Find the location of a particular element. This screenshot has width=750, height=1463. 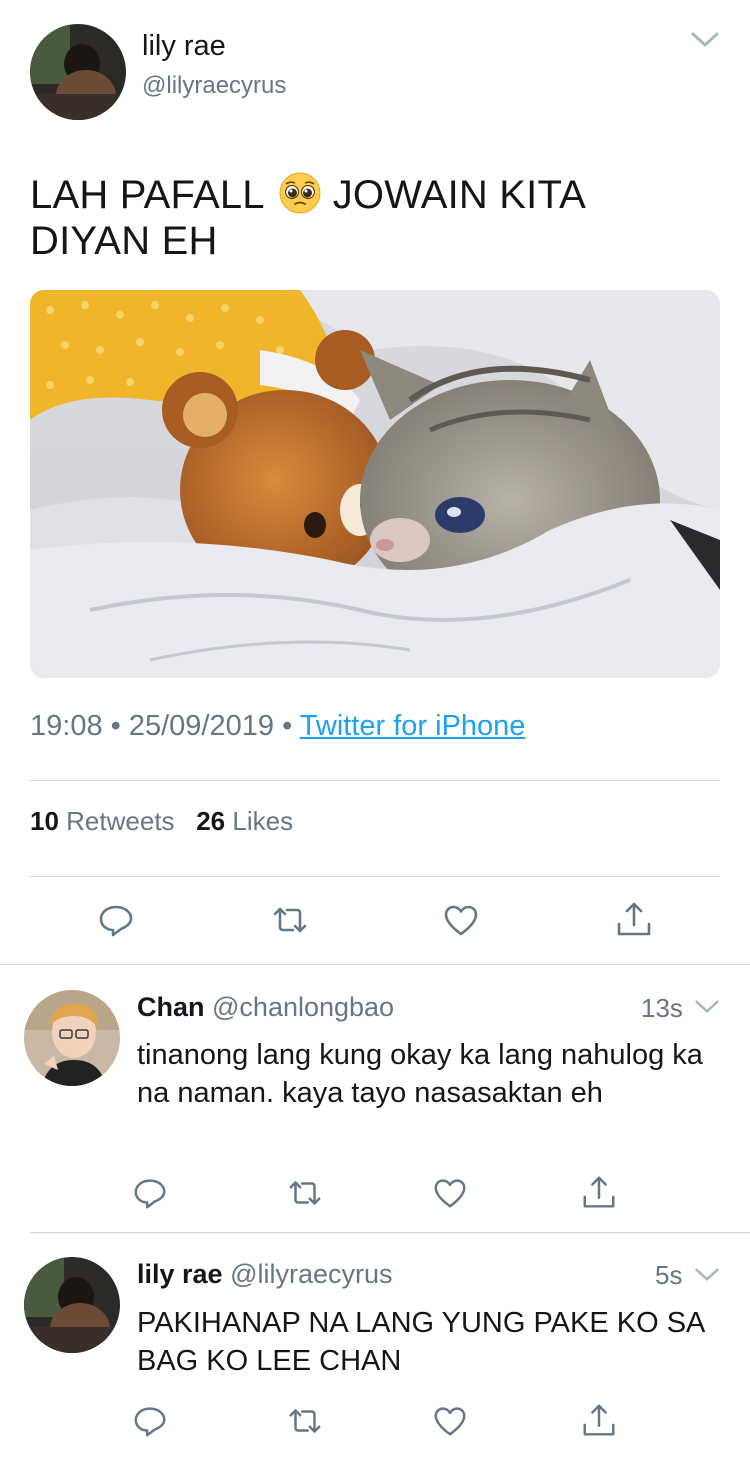

reply-author-name: lily rae is located at coordinates (180, 1274).